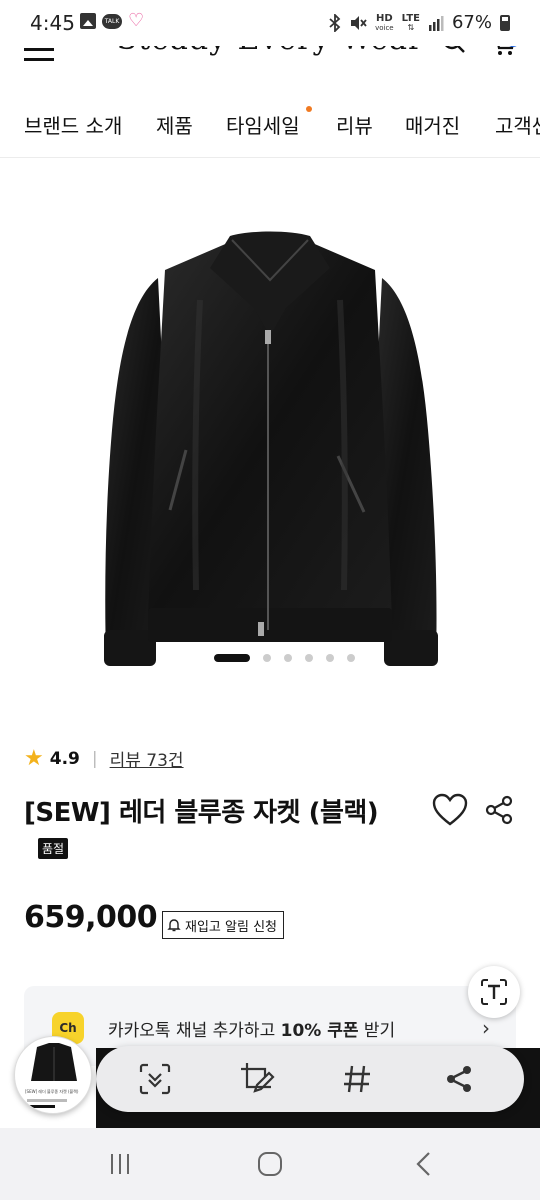 The image size is (540, 1200). What do you see at coordinates (471, 22) in the screenshot?
I see `battery-percent: 67%` at bounding box center [471, 22].